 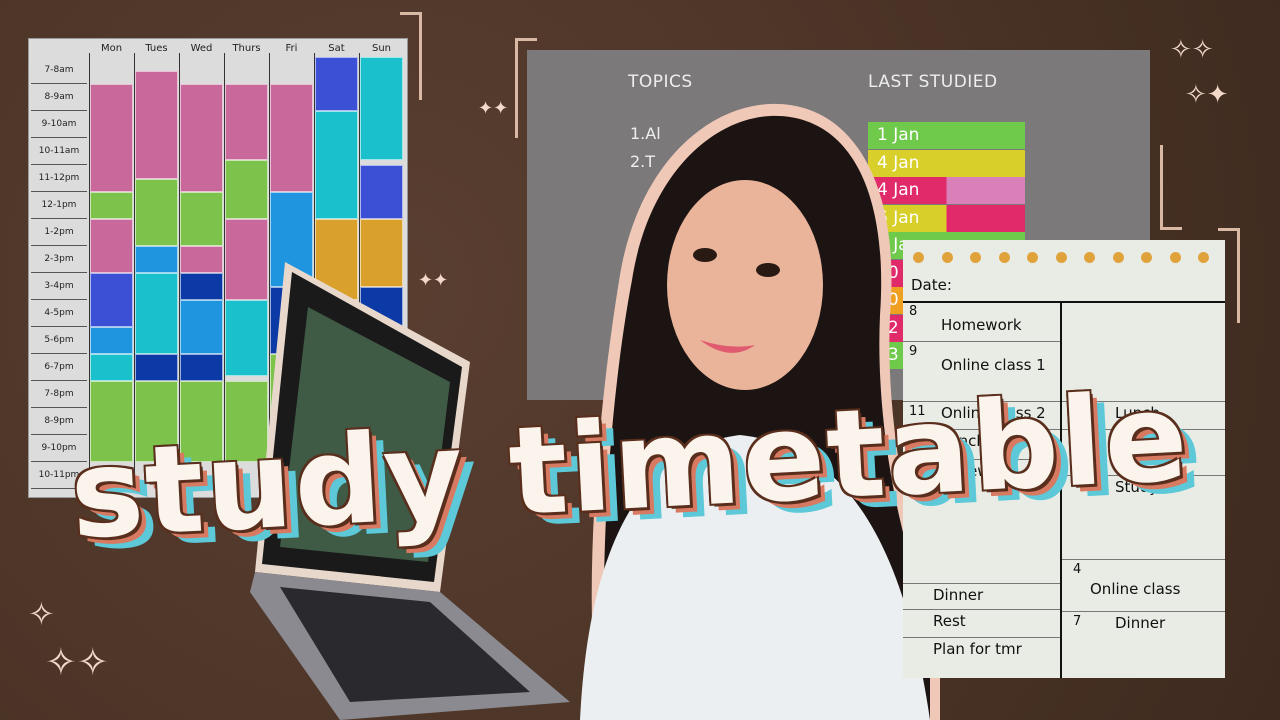 I want to click on planner-task: Rest, so click(x=949, y=621).